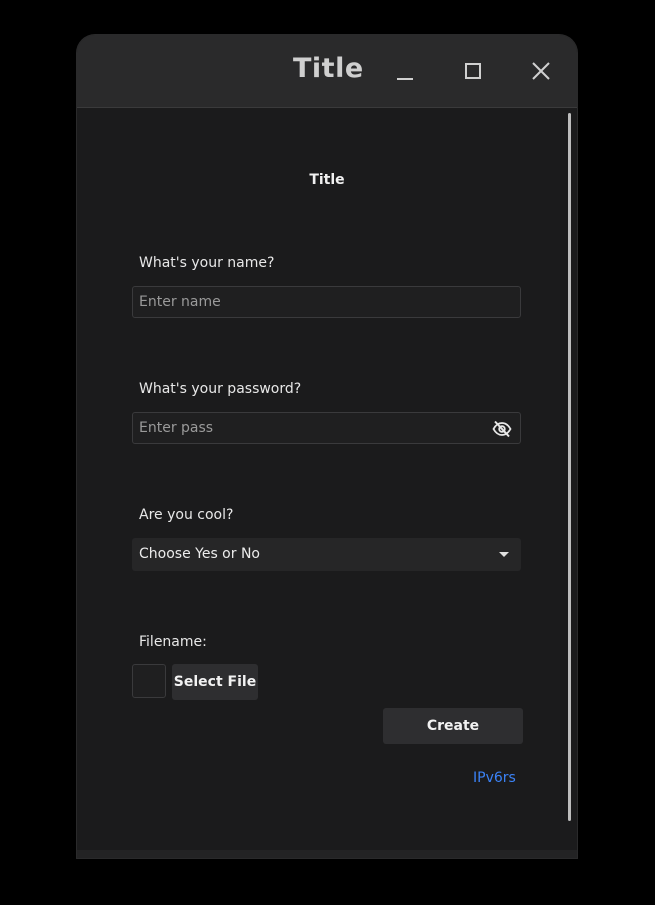 The height and width of the screenshot is (905, 655). What do you see at coordinates (173, 642) in the screenshot?
I see `filename-label: Filename:` at bounding box center [173, 642].